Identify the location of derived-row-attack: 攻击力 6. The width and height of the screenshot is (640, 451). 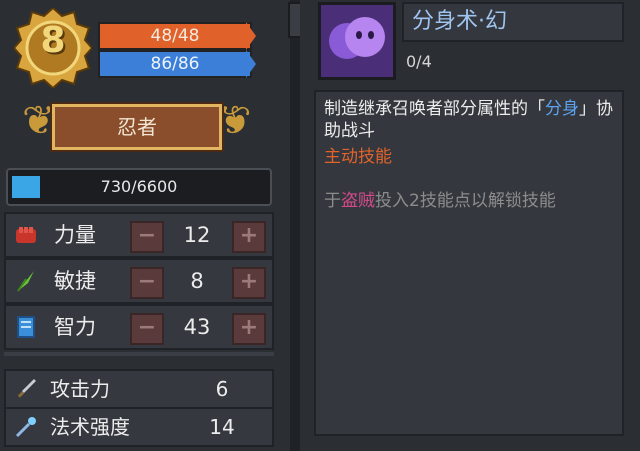
(139, 389).